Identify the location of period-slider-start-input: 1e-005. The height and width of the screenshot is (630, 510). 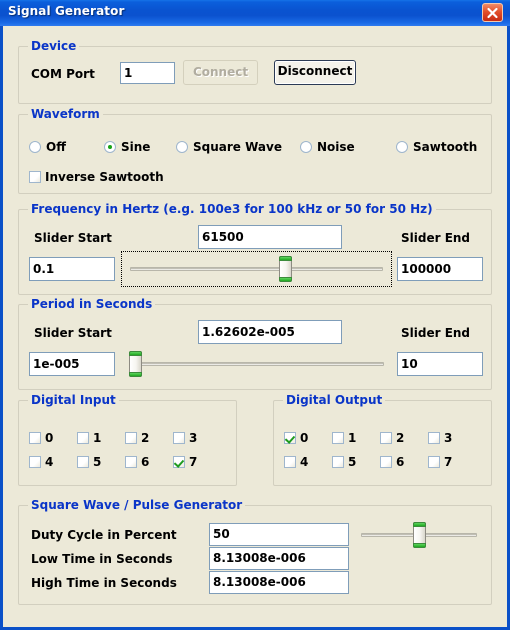
(72, 364).